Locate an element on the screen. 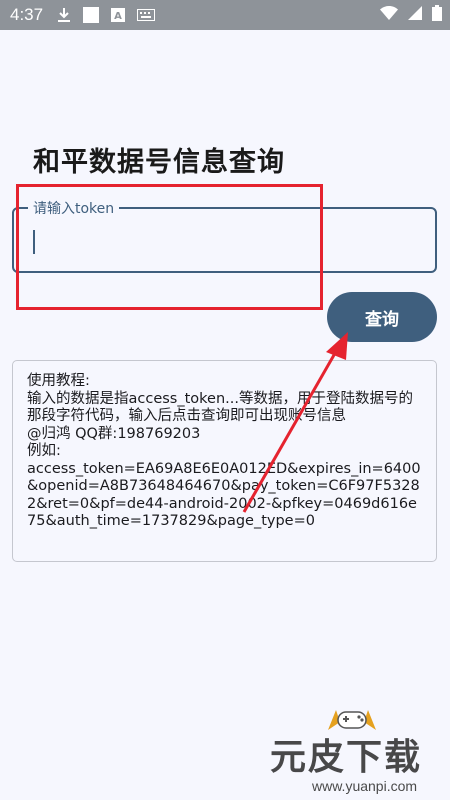 The width and height of the screenshot is (450, 800). svg-text: A is located at coordinates (118, 16).